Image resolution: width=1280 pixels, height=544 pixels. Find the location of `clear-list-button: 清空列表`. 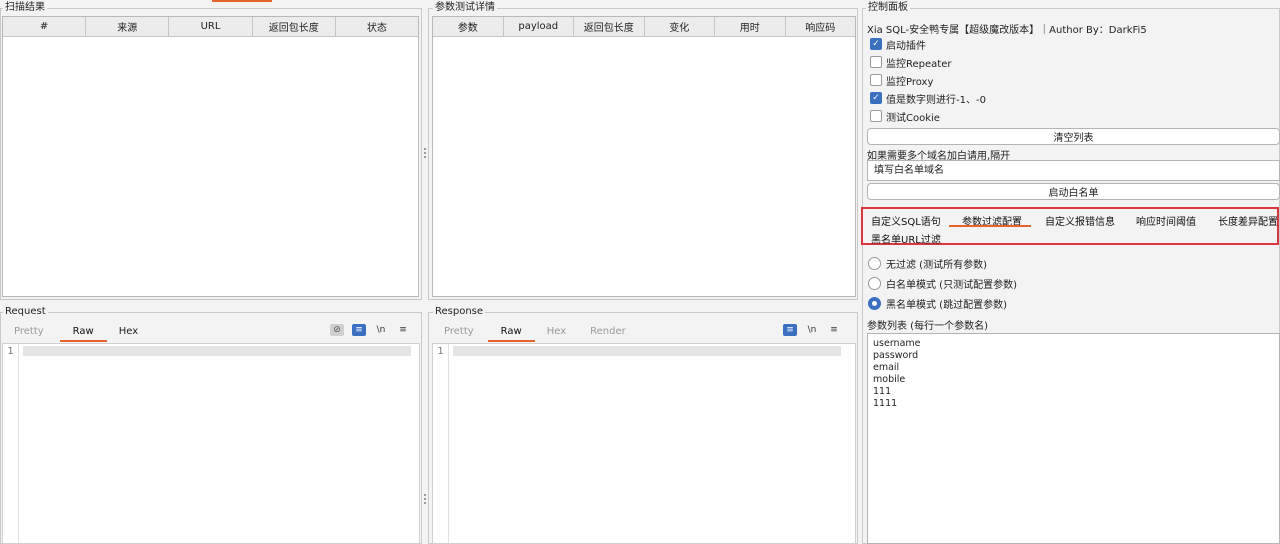

clear-list-button: 清空列表 is located at coordinates (1073, 136).